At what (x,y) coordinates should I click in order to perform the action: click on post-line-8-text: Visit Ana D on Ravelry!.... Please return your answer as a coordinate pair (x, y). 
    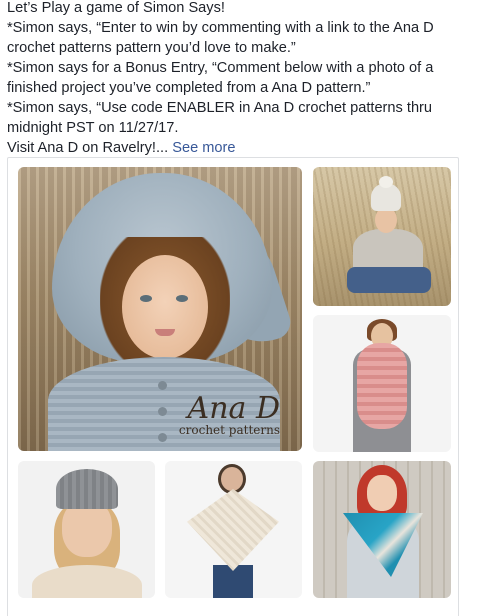
    Looking at the image, I should click on (88, 148).